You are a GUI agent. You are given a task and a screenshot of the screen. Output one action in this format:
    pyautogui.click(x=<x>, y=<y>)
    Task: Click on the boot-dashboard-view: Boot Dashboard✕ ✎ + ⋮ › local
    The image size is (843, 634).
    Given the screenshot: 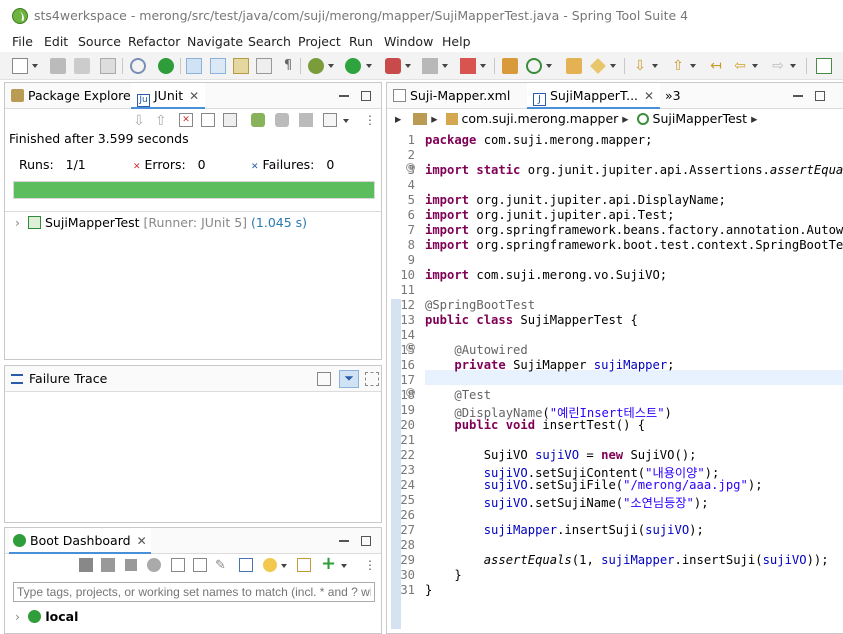 What is the action you would take?
    pyautogui.click(x=193, y=580)
    